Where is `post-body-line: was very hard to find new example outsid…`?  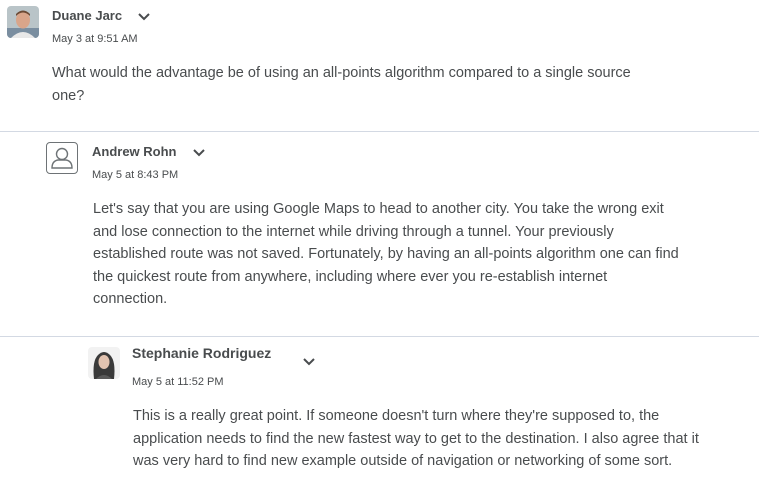
post-body-line: was very hard to find new example outsid… is located at coordinates (403, 461).